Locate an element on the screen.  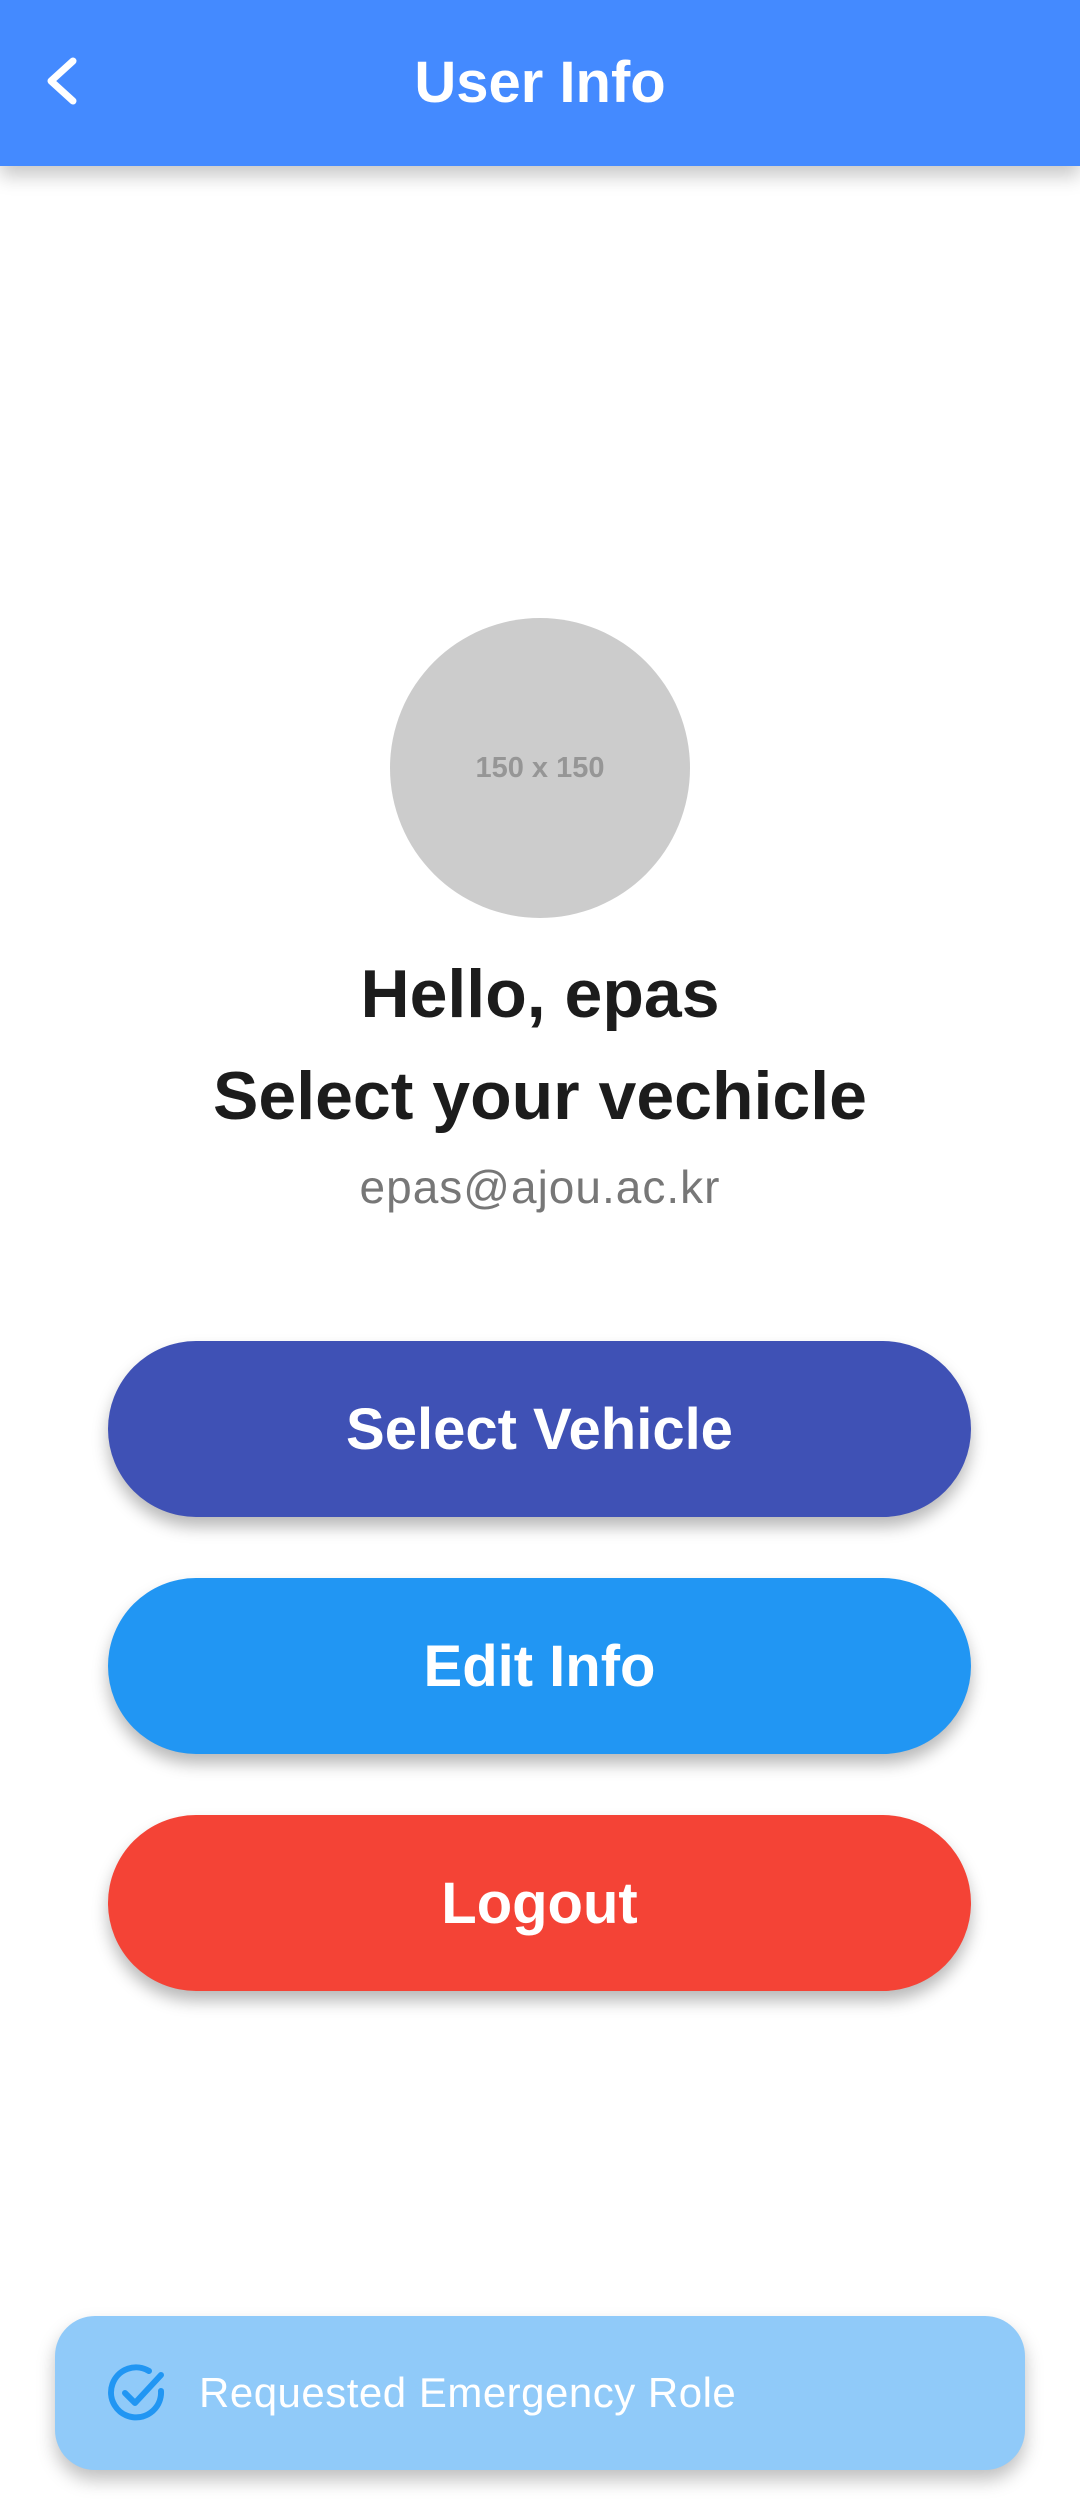
greeting-text: Hello, epas is located at coordinates (540, 994).